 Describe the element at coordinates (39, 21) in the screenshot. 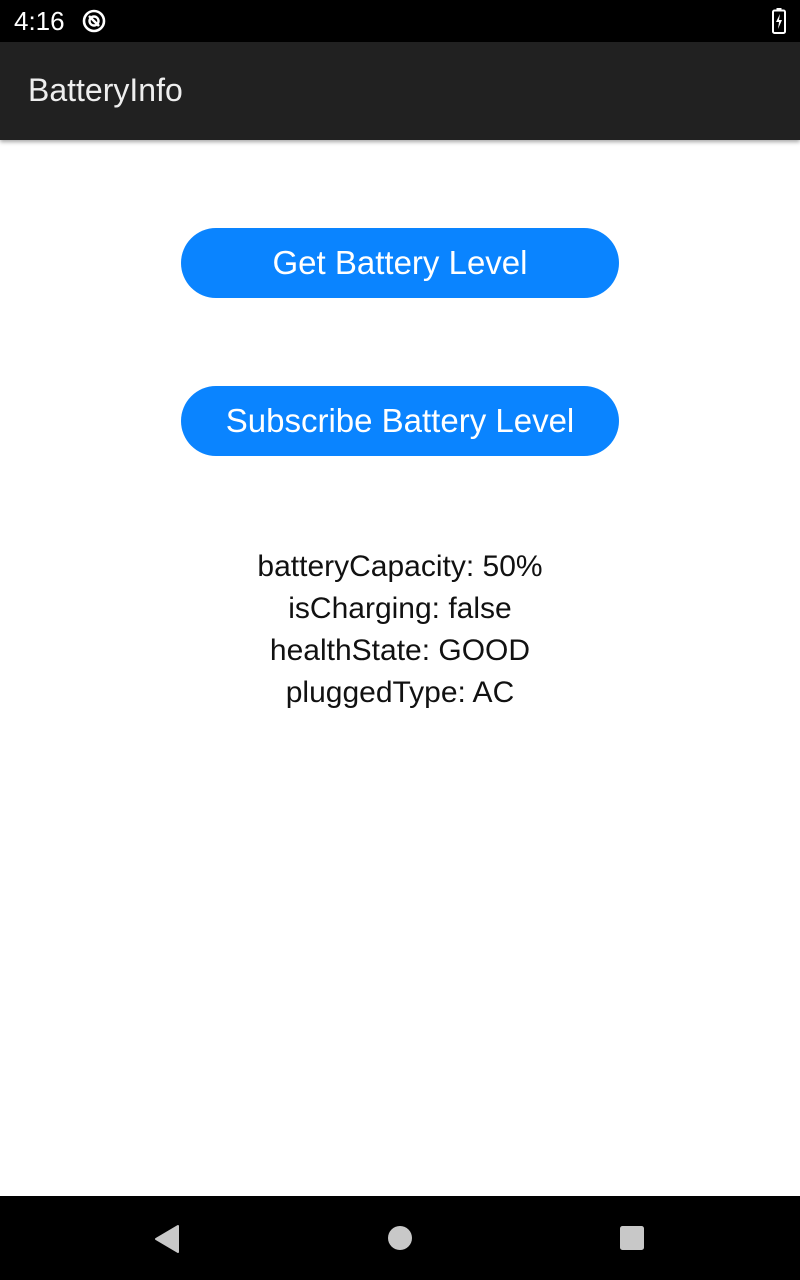

I see `status-time: 4:16` at that location.